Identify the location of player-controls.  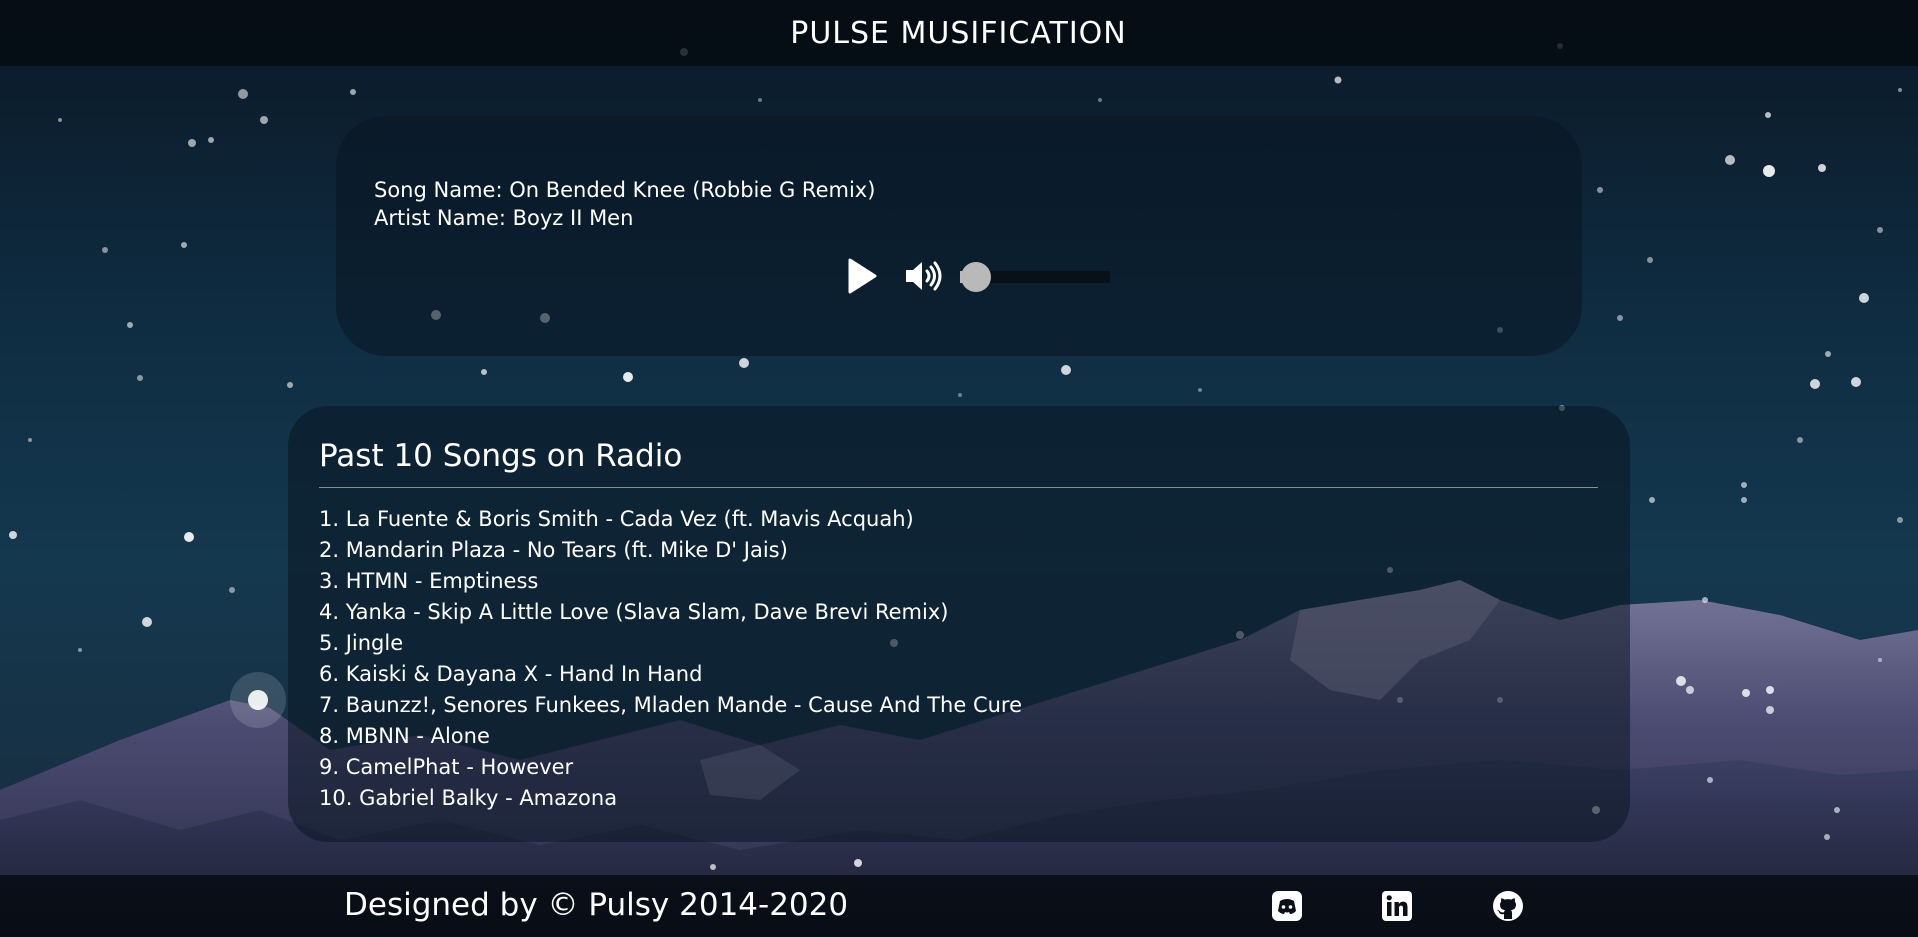
(977, 276).